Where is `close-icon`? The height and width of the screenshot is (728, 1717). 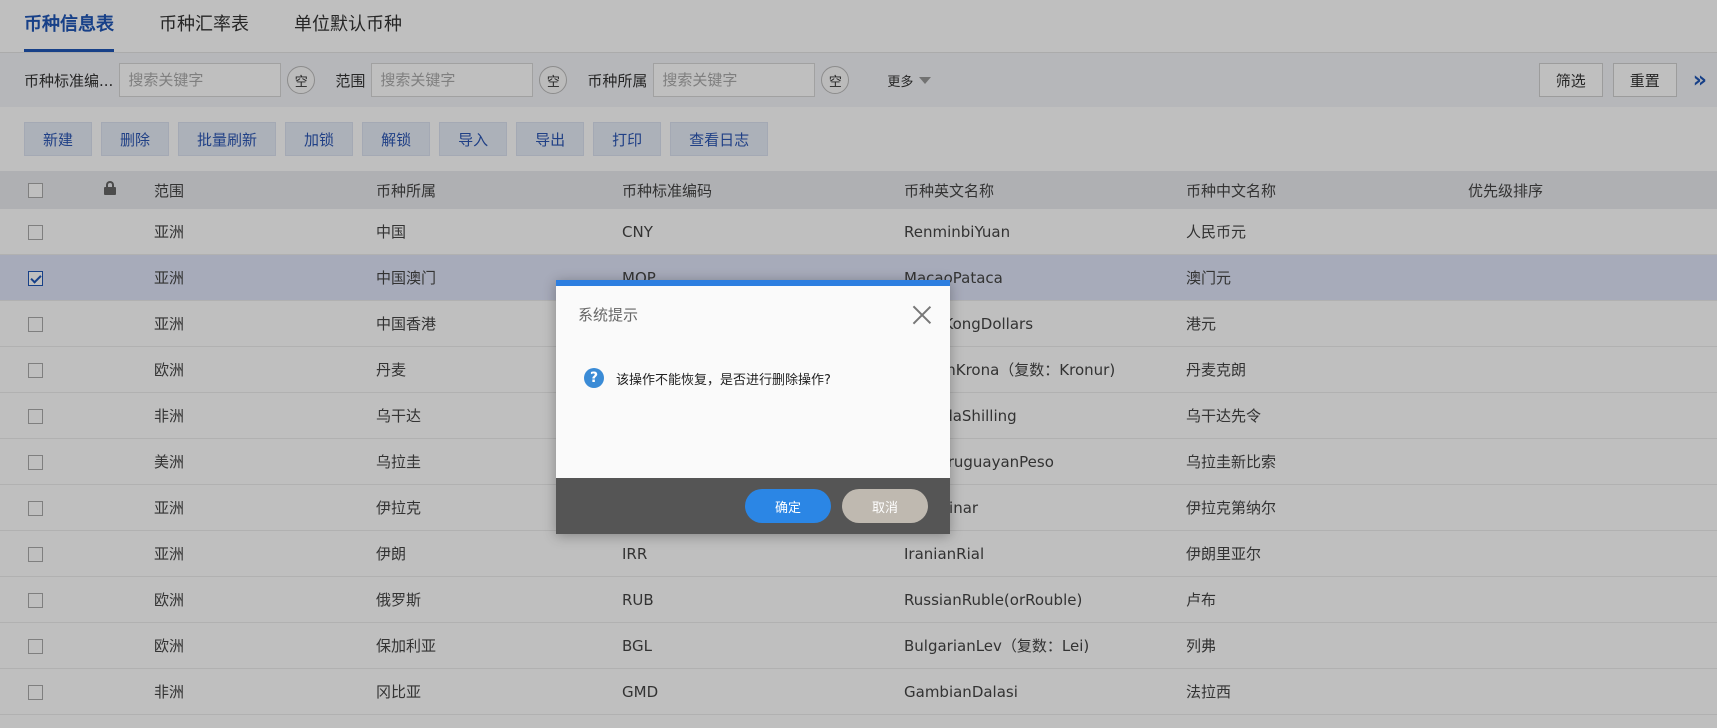 close-icon is located at coordinates (922, 315).